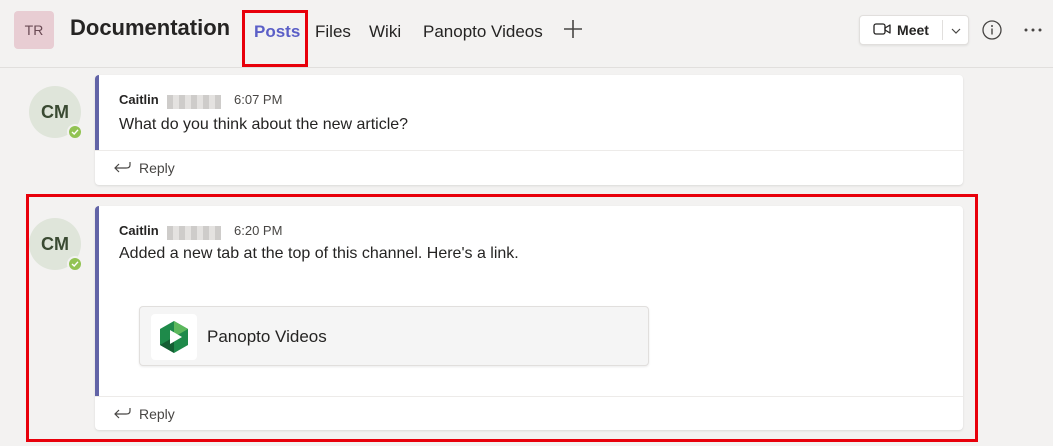 Image resolution: width=1053 pixels, height=446 pixels. I want to click on video-camera-icon, so click(882, 30).